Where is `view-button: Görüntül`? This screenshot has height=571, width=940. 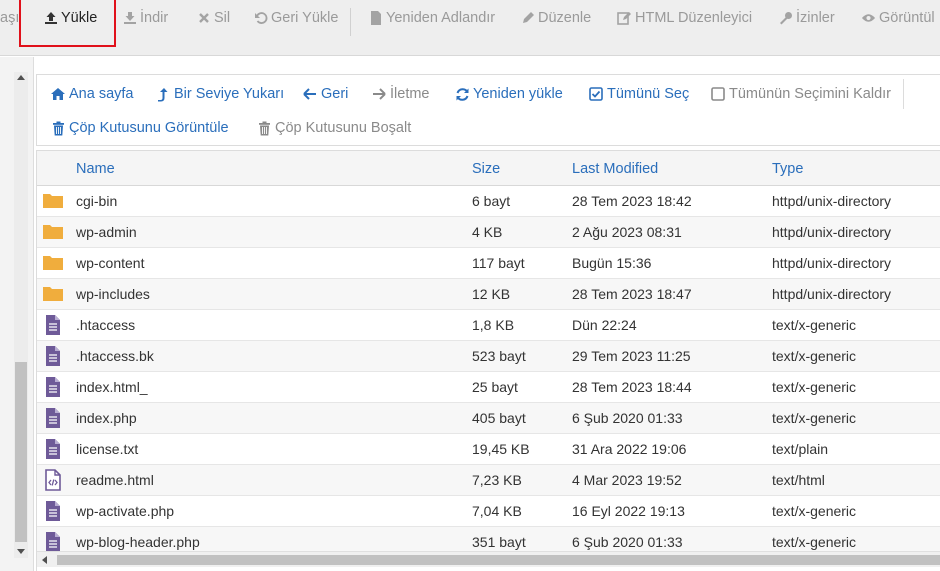 view-button: Görüntül is located at coordinates (898, 18).